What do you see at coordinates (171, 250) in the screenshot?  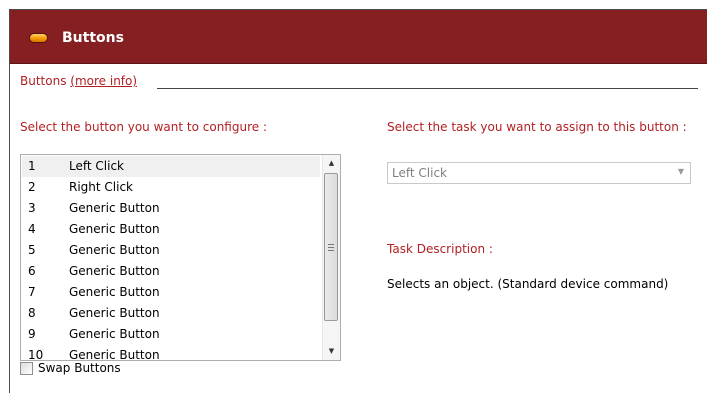 I see `list-item: 5 Generic Button` at bounding box center [171, 250].